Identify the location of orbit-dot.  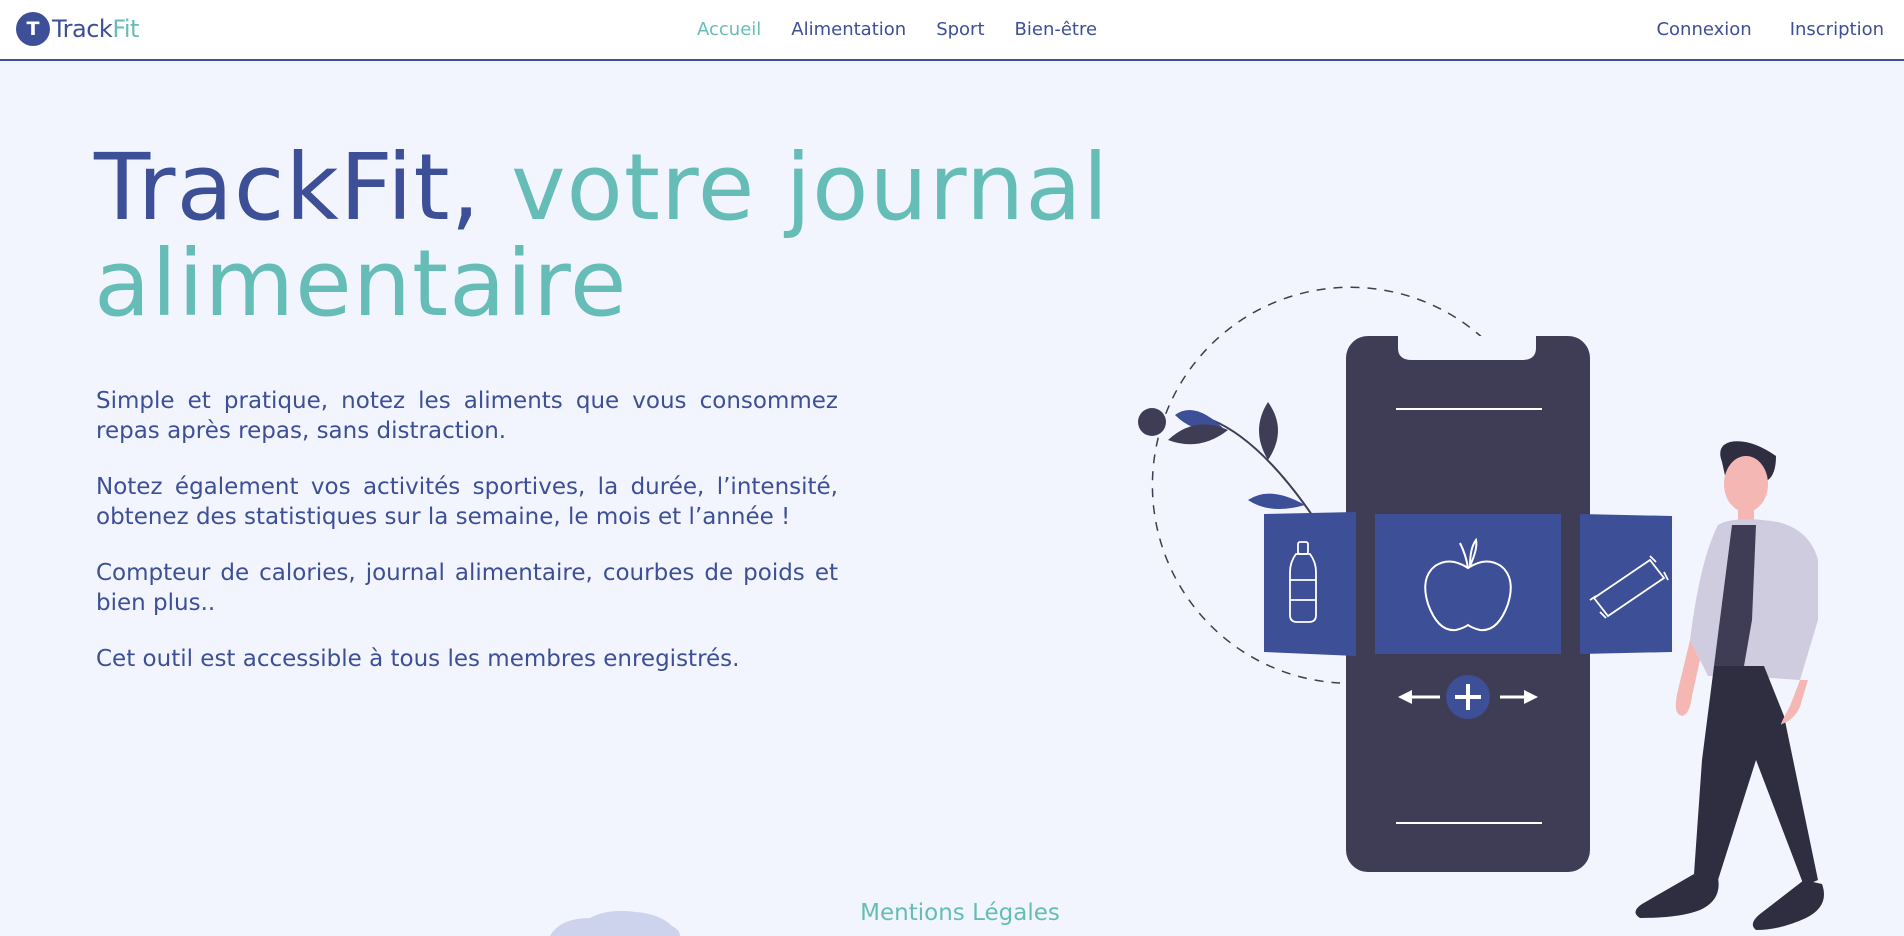
(1152, 422).